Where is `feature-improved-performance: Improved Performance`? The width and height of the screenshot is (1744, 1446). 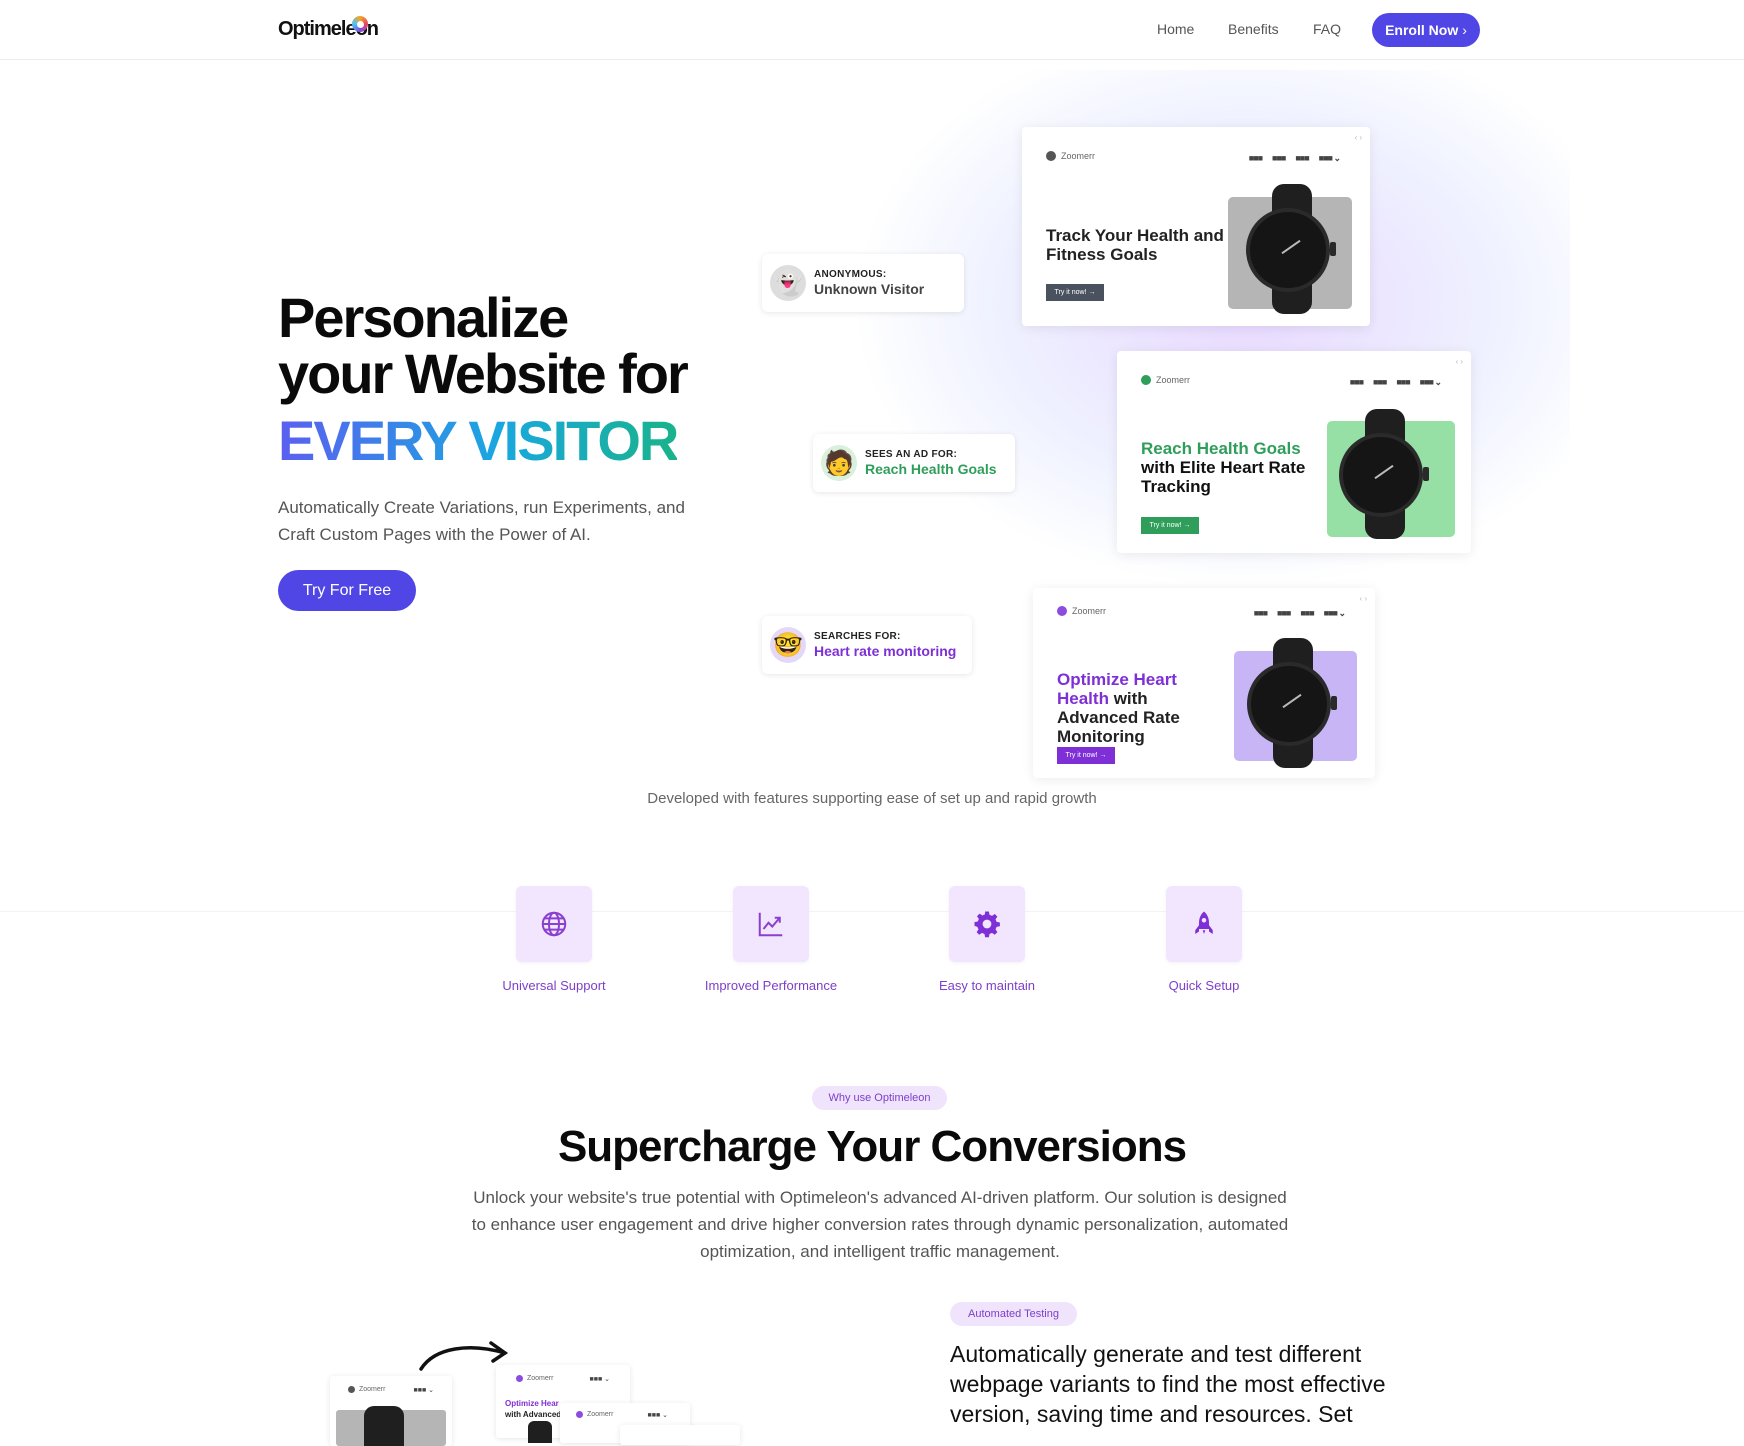 feature-improved-performance: Improved Performance is located at coordinates (771, 939).